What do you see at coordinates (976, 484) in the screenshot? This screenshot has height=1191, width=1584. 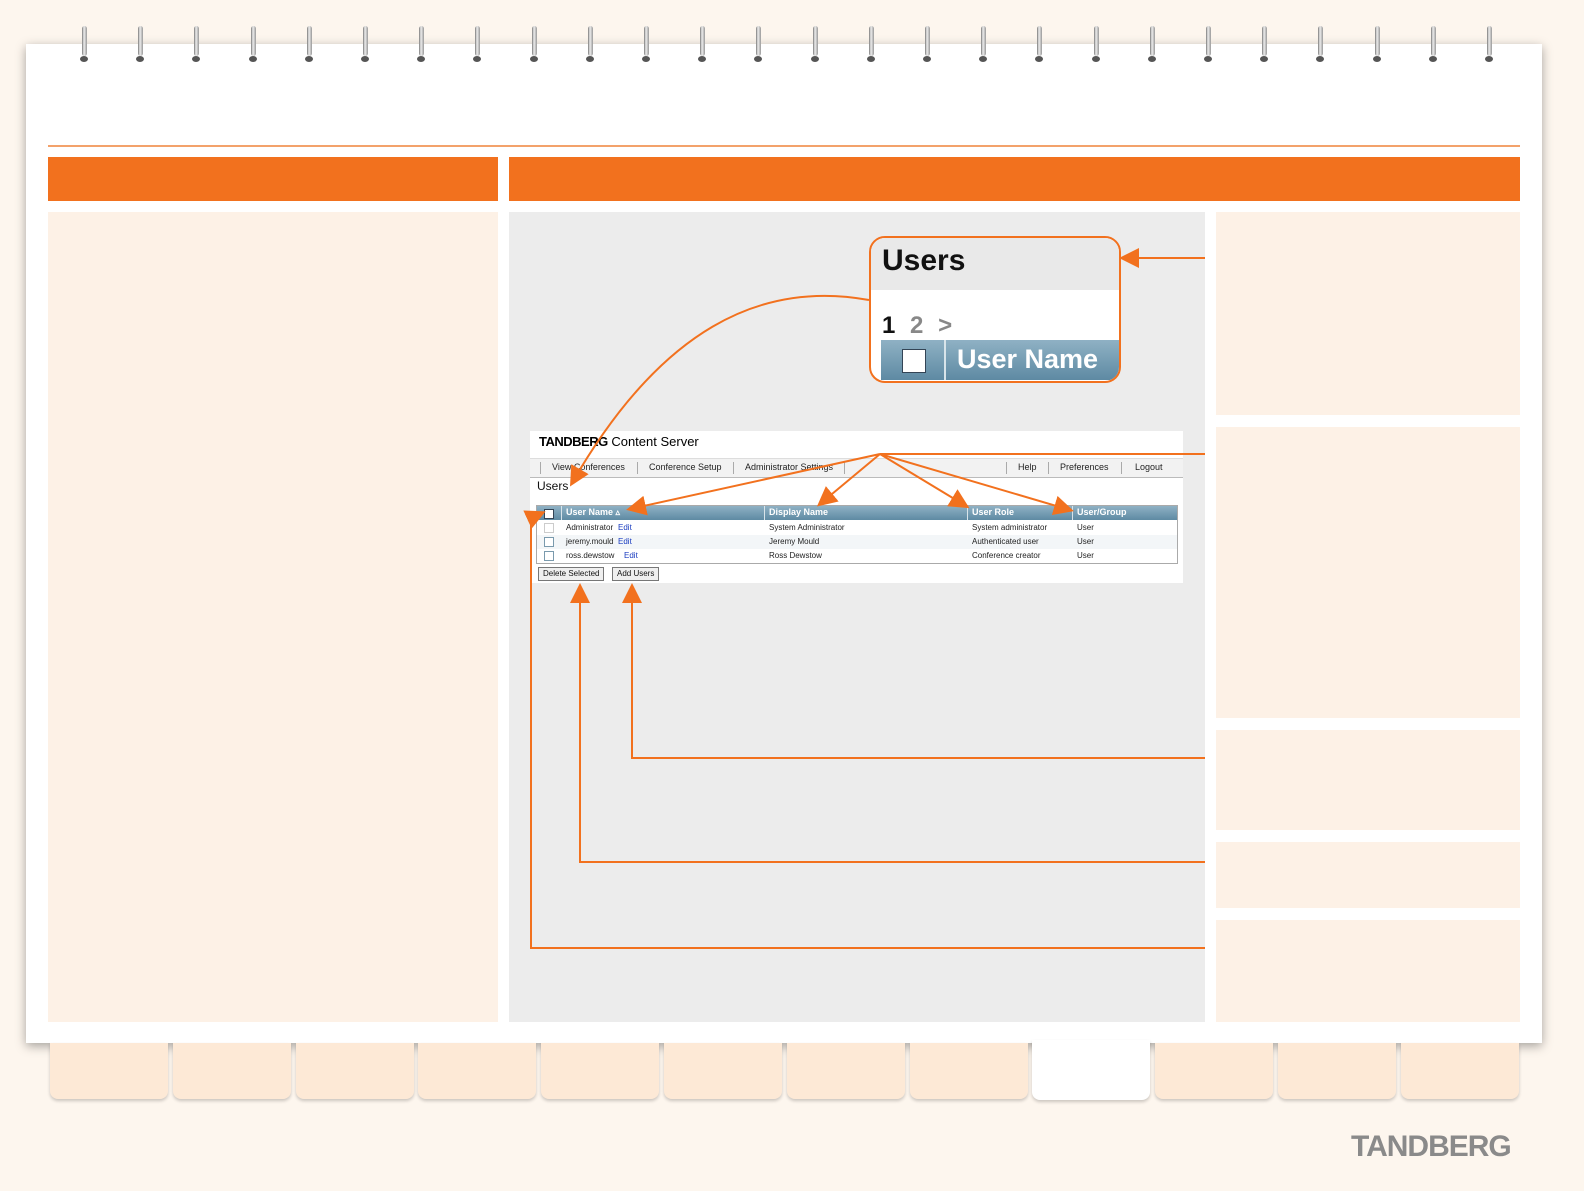 I see `arrow-to-user-group` at bounding box center [976, 484].